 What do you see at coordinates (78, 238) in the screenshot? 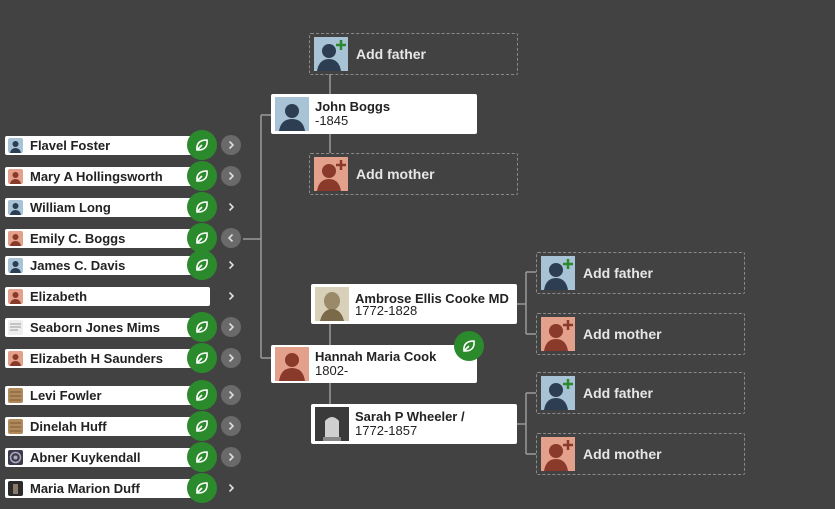
I see `list-item-name: Emily C. Boggs` at bounding box center [78, 238].